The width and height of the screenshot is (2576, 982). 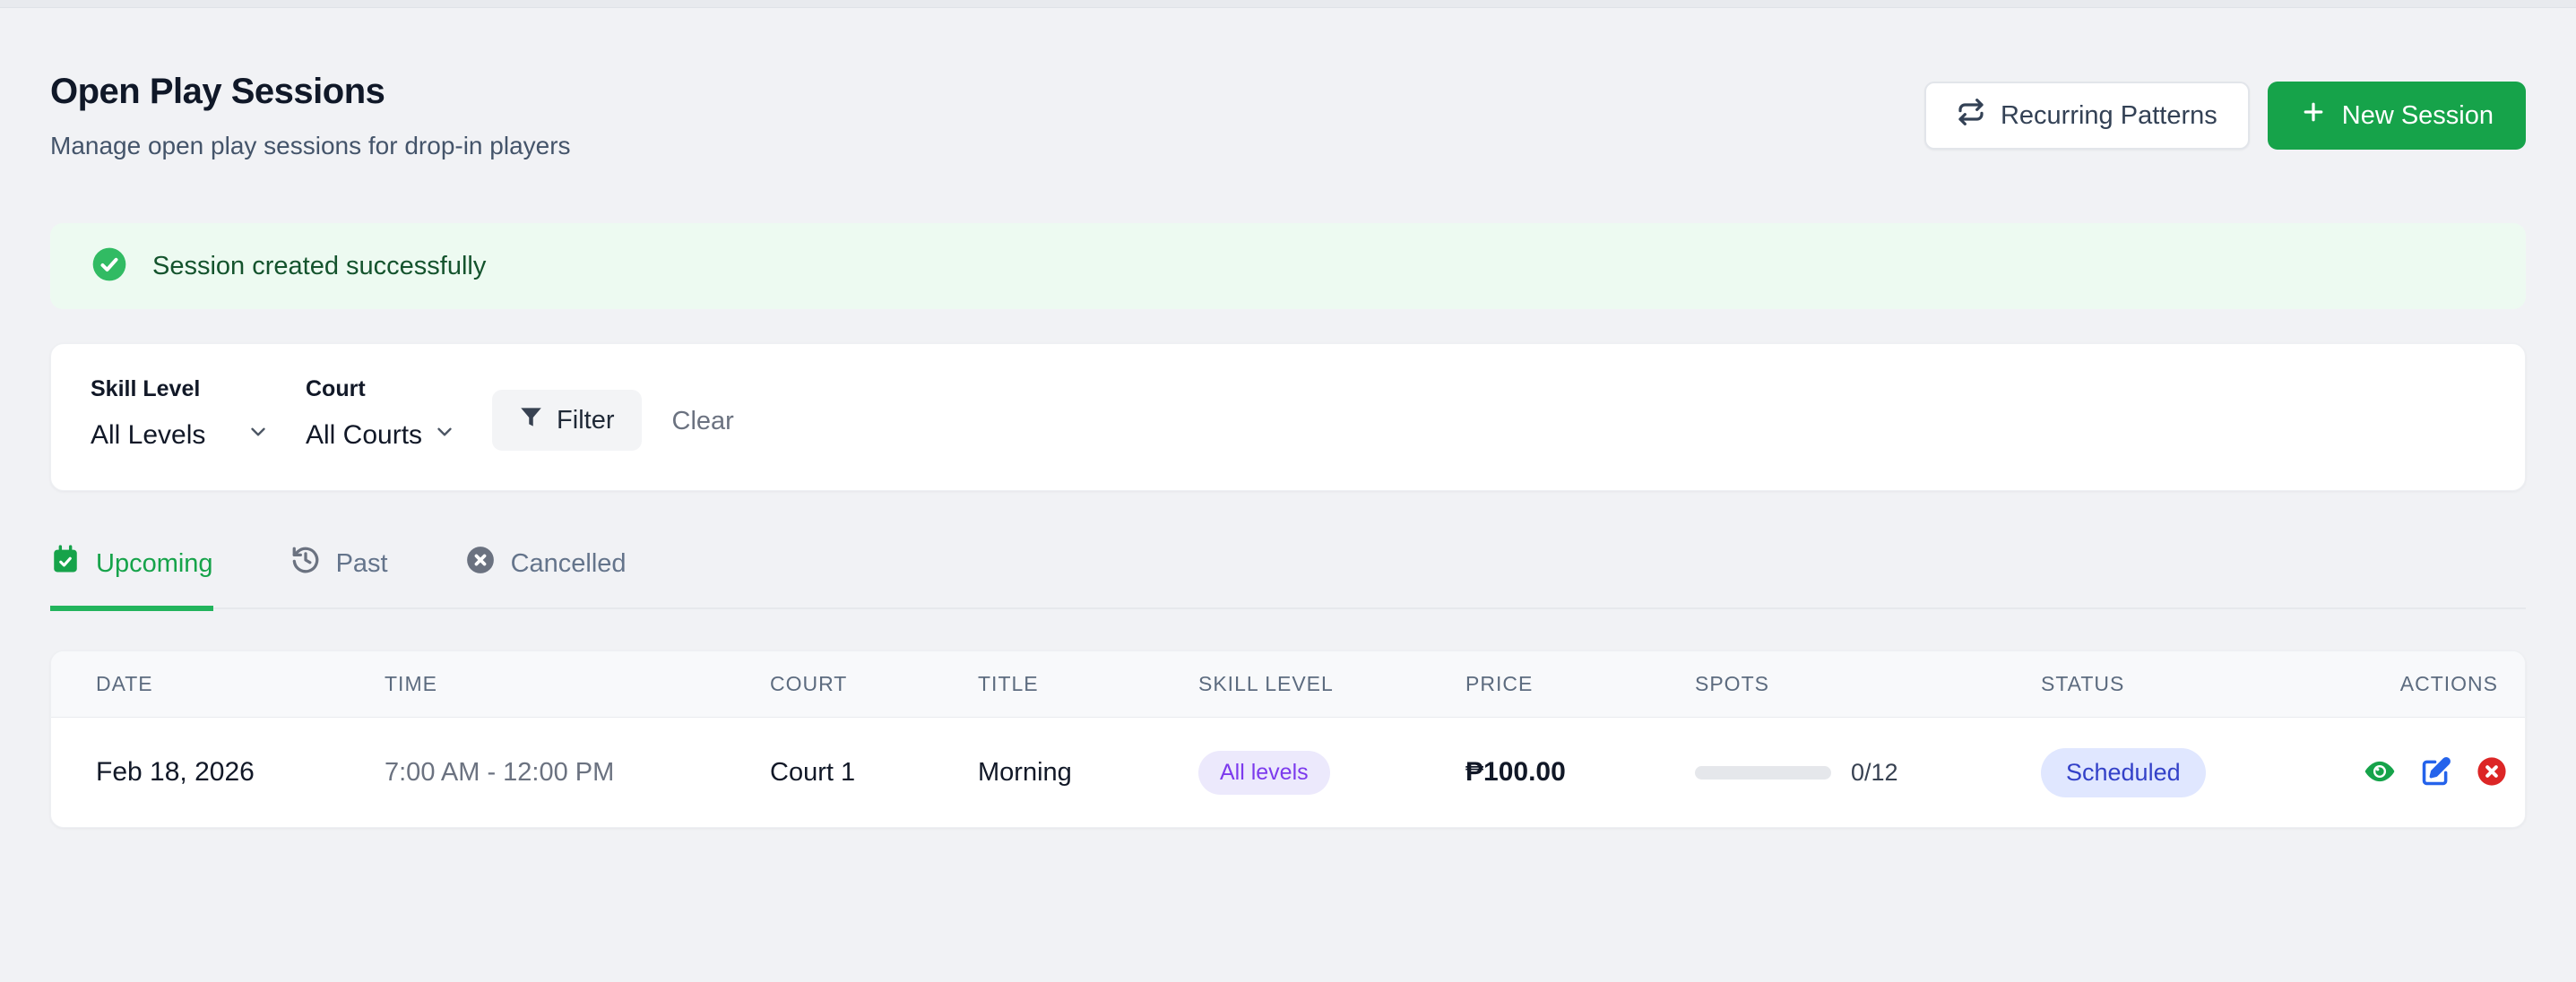 I want to click on filter-button: Filter, so click(x=567, y=420).